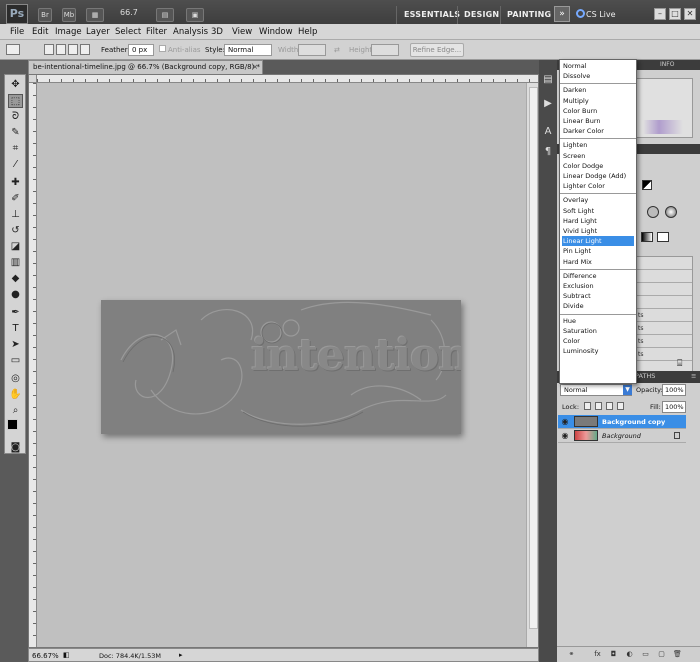 The image size is (700, 662). Describe the element at coordinates (629, 654) in the screenshot. I see `adjustment-layer-icon: ◐` at that location.